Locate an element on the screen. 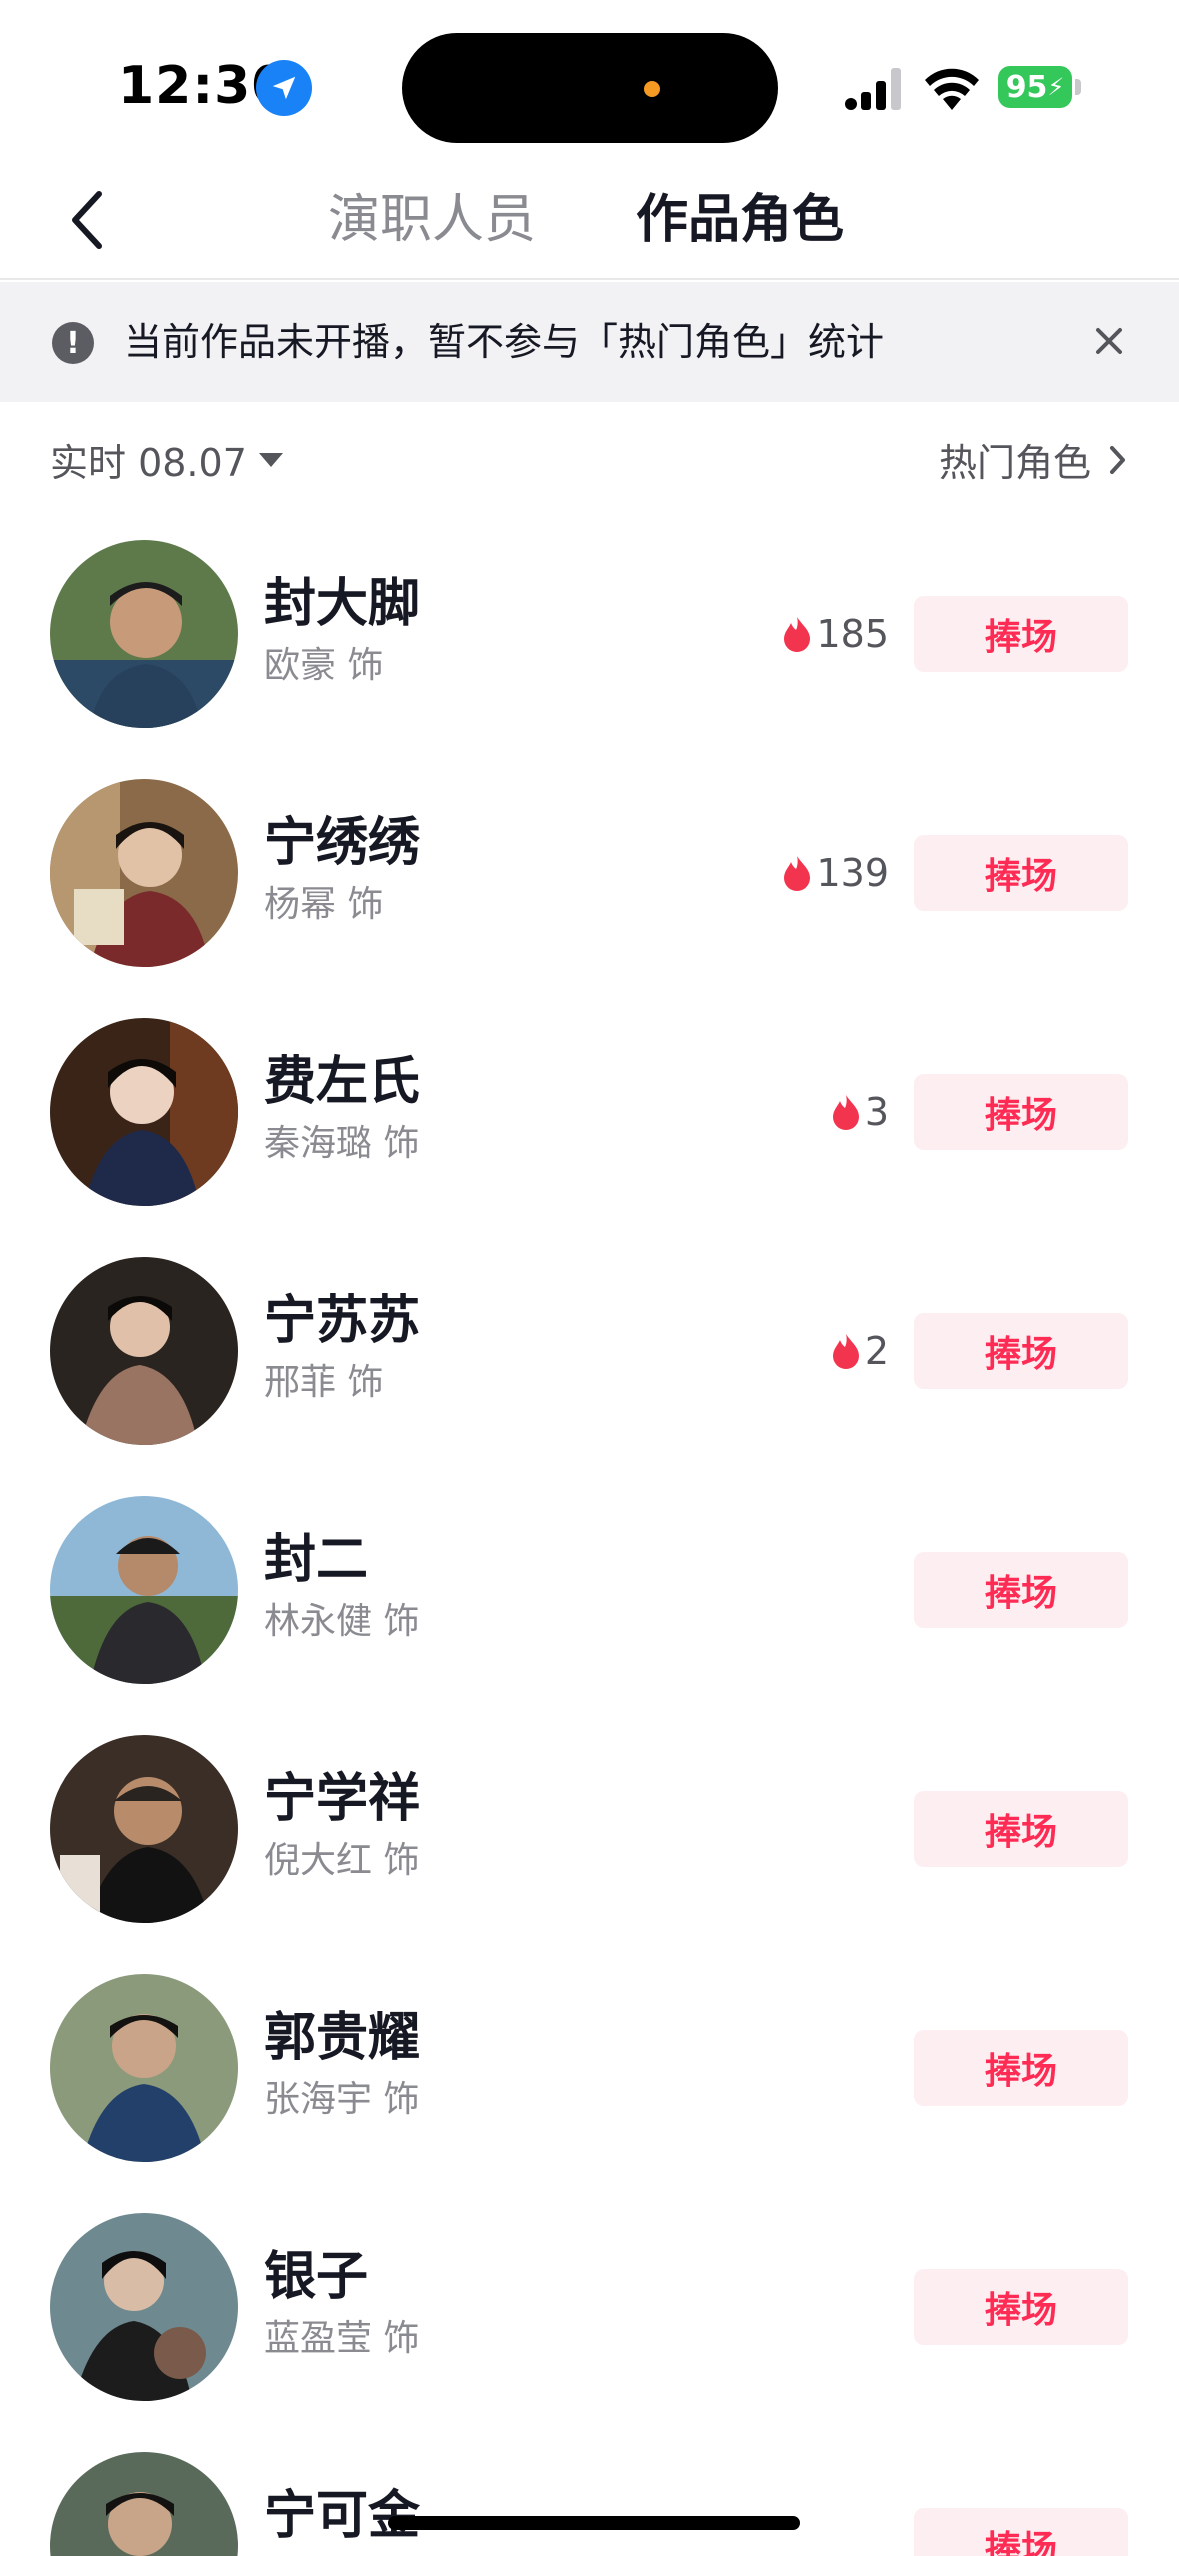  battery-charging-icon: 95 ⚡ is located at coordinates (1040, 87).